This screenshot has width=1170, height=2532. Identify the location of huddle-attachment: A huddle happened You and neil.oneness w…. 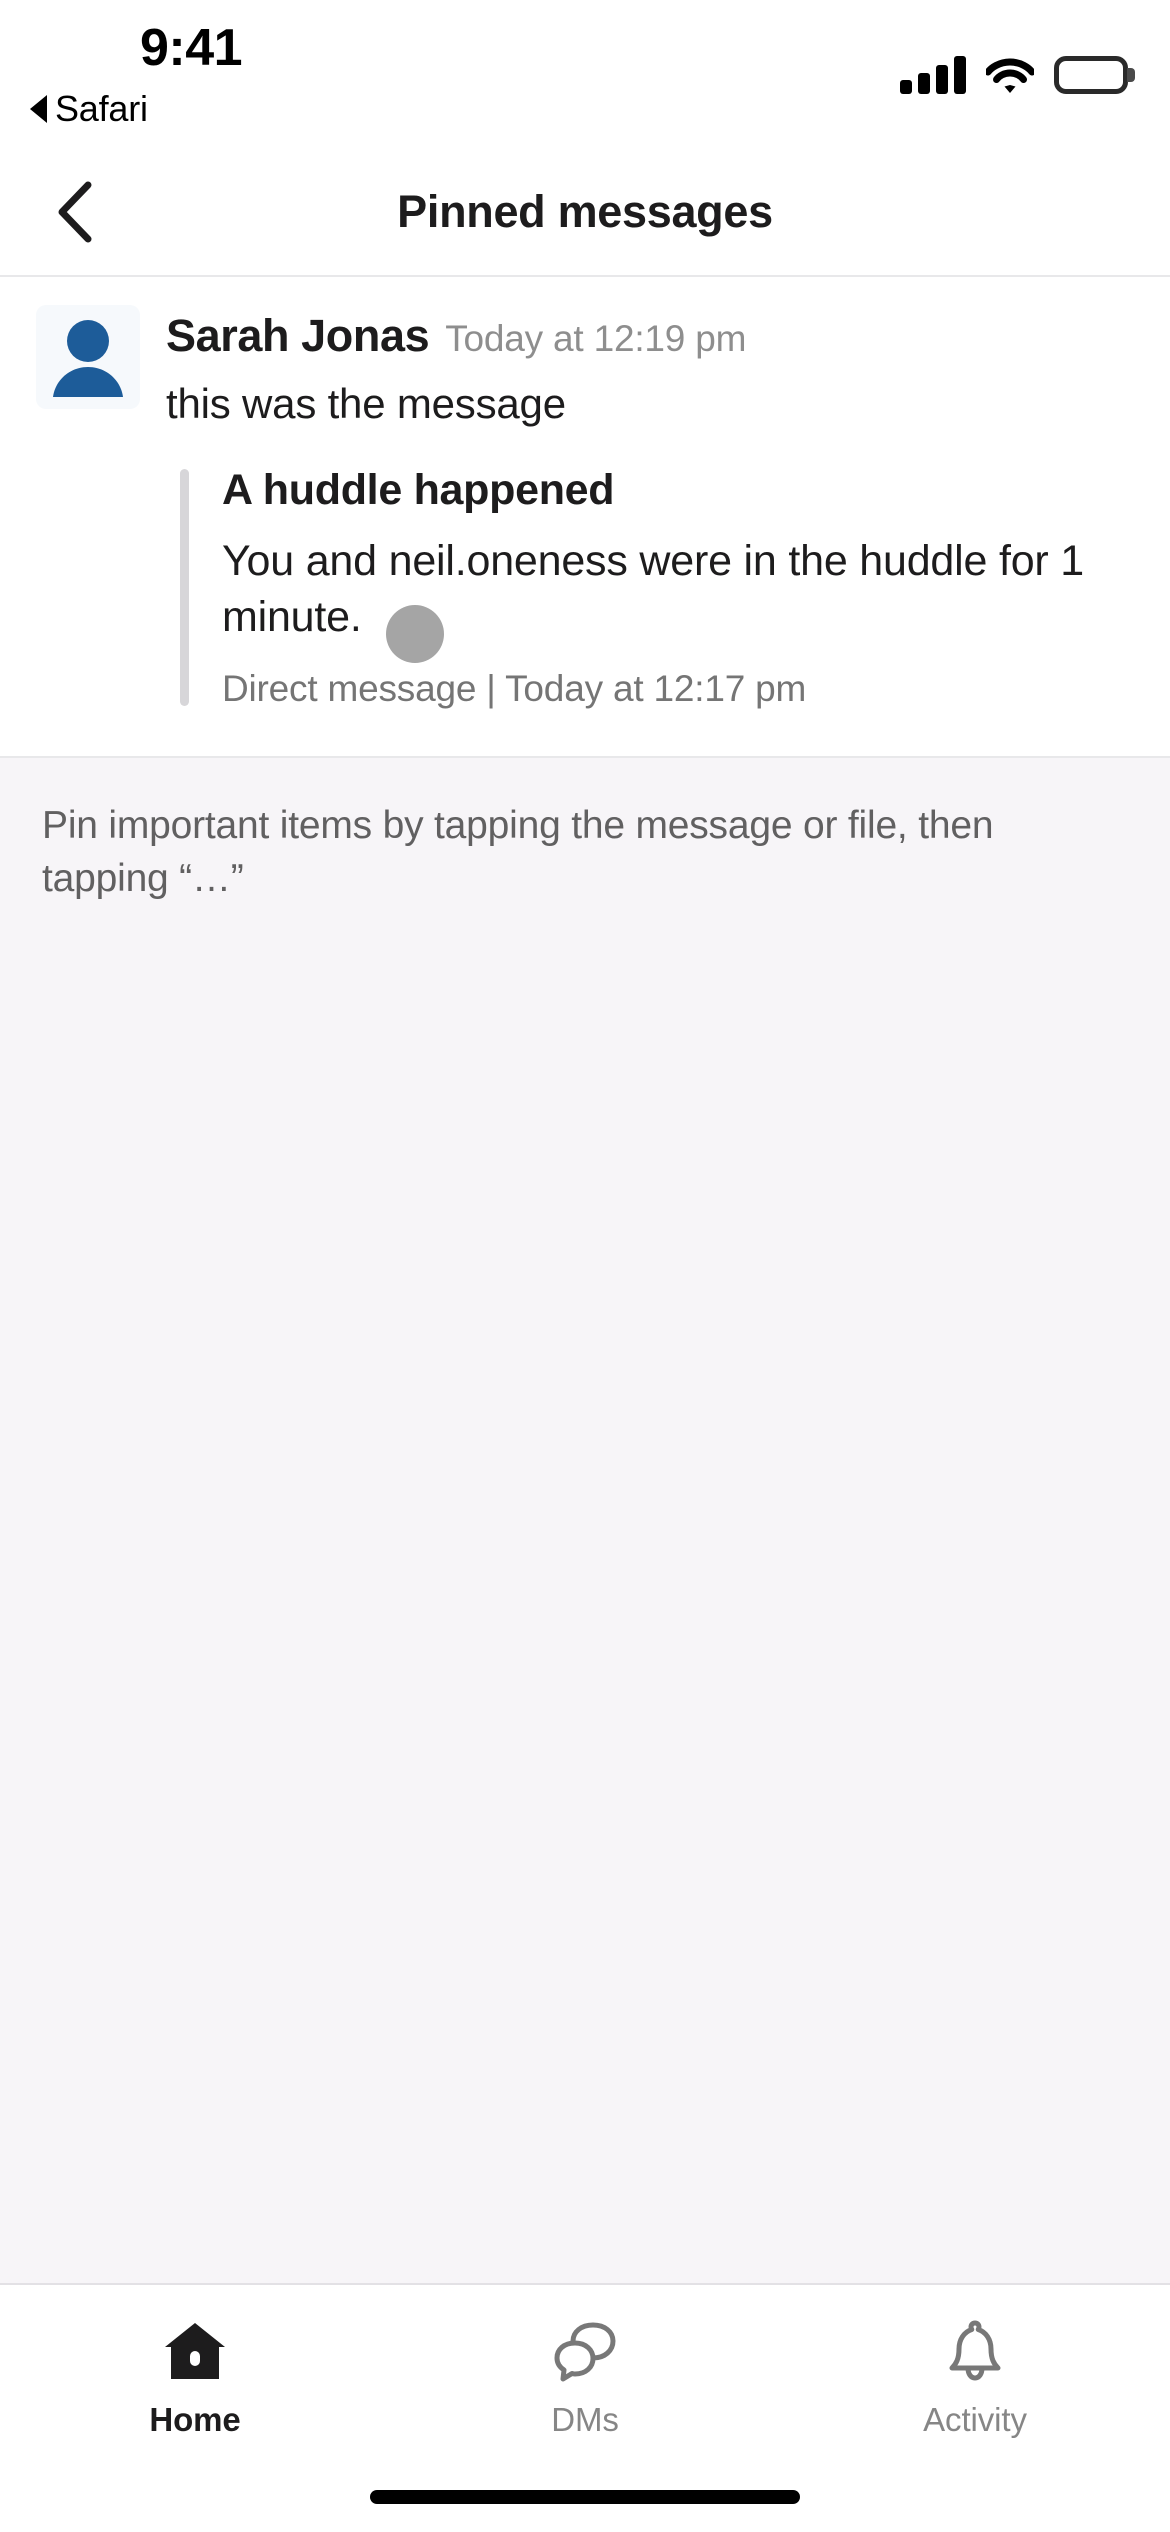
(655, 587).